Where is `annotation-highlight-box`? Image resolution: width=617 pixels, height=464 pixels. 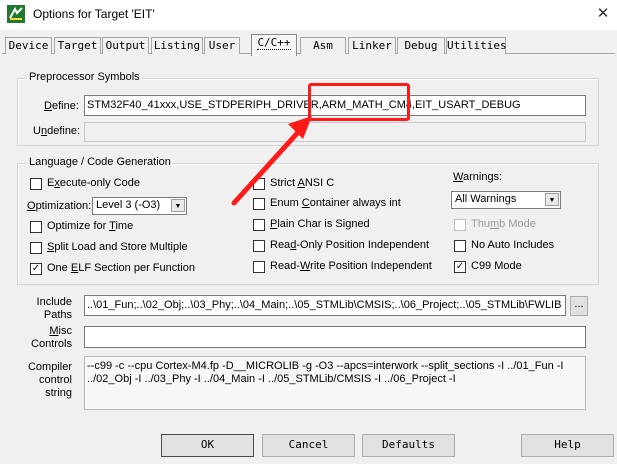
annotation-highlight-box is located at coordinates (359, 102).